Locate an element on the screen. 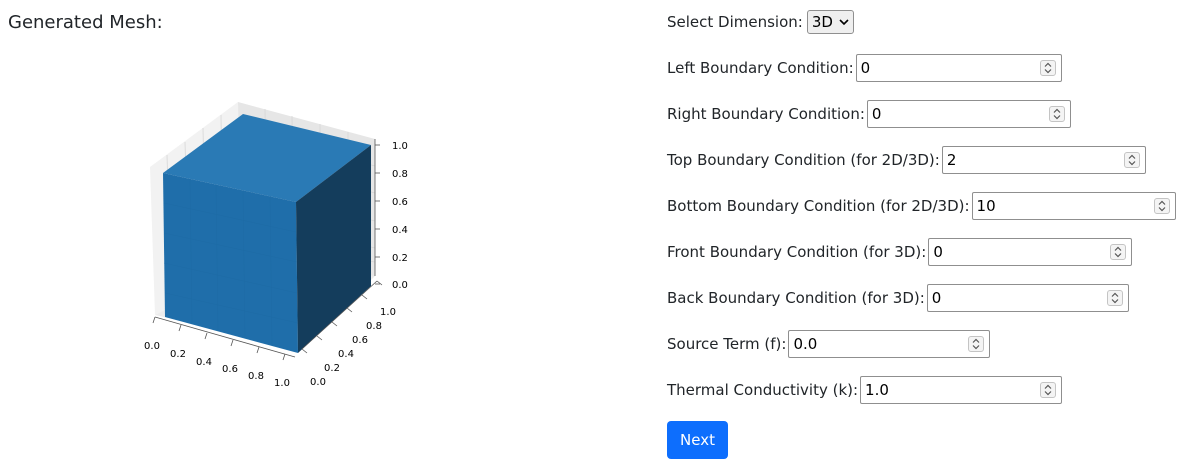  field-label: Back Boundary Condition (for 3D): is located at coordinates (796, 298).